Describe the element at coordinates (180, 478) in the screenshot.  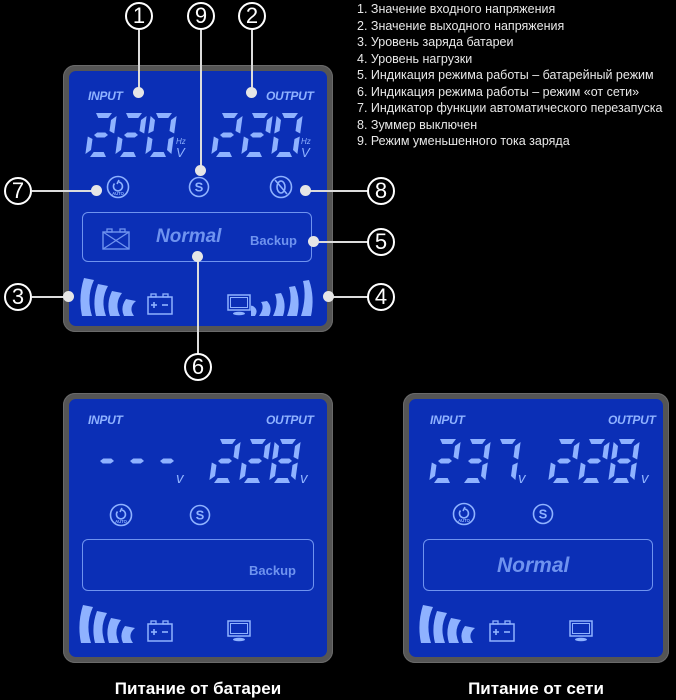
I see `input-unit-v: v` at that location.